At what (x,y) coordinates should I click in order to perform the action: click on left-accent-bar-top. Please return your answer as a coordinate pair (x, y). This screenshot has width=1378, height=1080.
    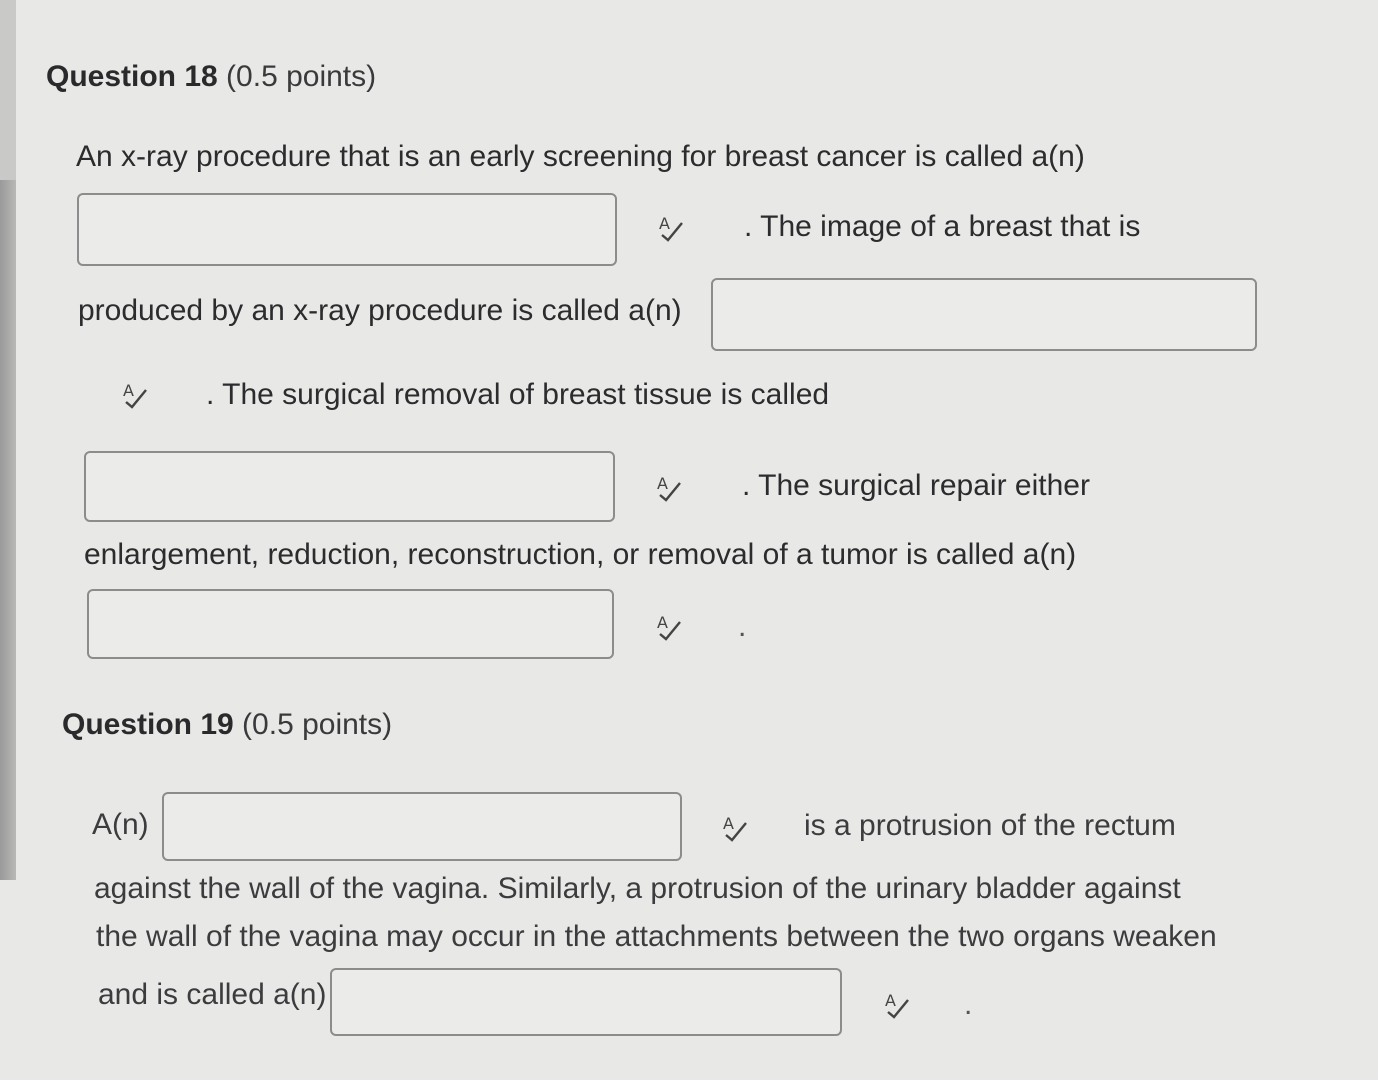
    Looking at the image, I should click on (8, 90).